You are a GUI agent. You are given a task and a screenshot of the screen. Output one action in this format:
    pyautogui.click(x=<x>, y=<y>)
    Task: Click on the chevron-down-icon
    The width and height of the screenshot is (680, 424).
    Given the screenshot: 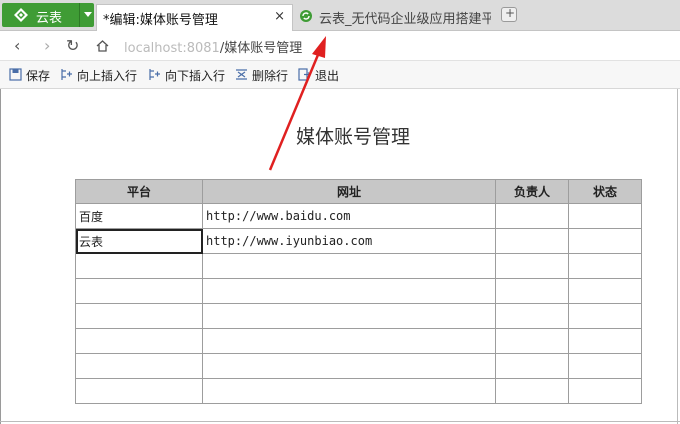 What is the action you would take?
    pyautogui.click(x=88, y=14)
    